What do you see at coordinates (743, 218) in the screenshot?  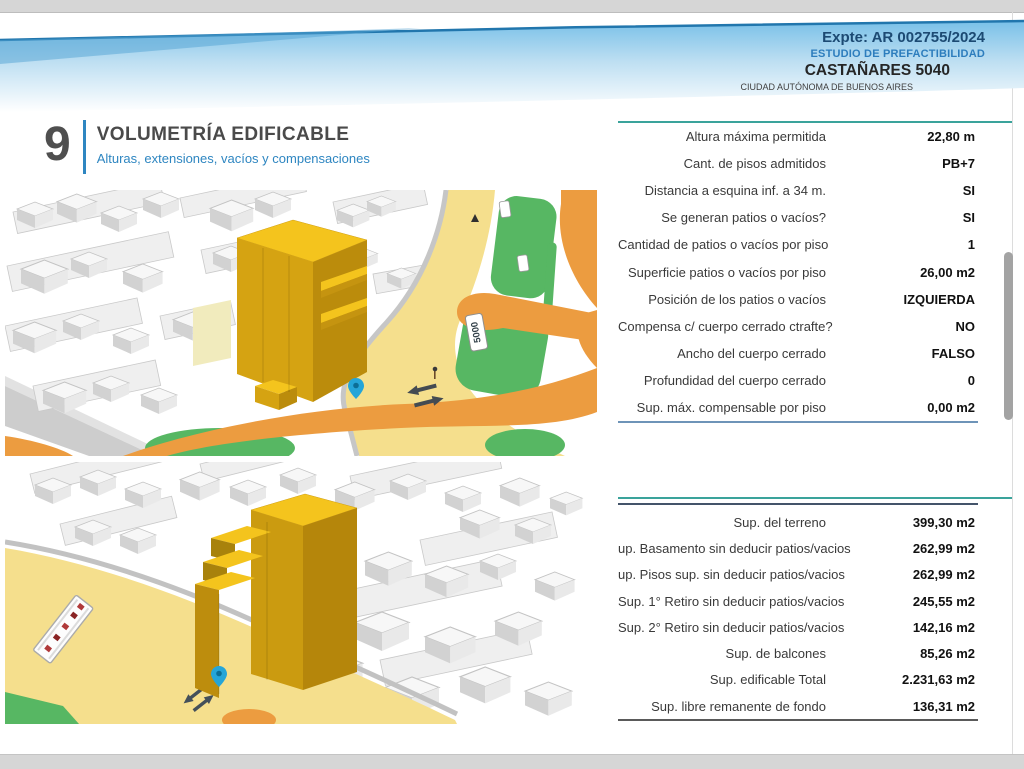 I see `param-label: Se generan patios o vacíos?` at bounding box center [743, 218].